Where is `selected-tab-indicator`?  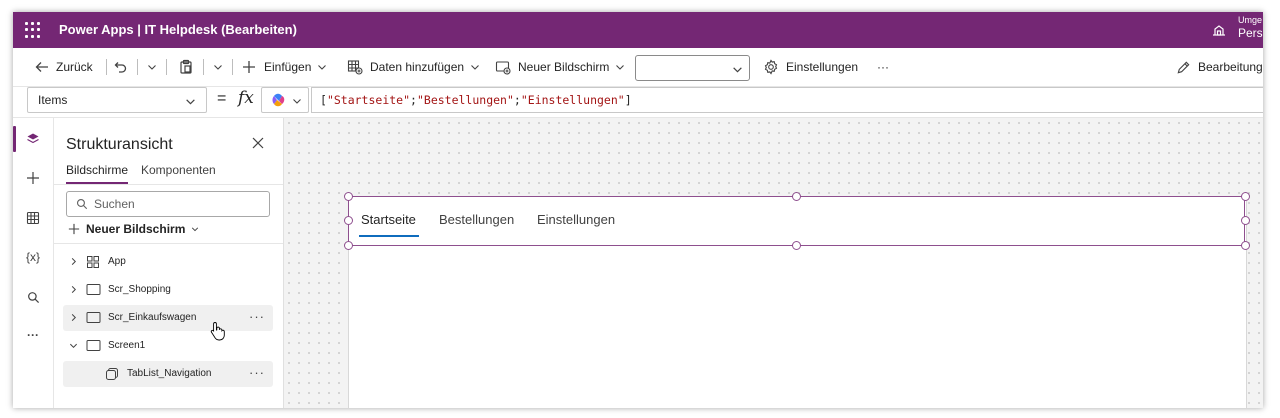 selected-tab-indicator is located at coordinates (389, 236).